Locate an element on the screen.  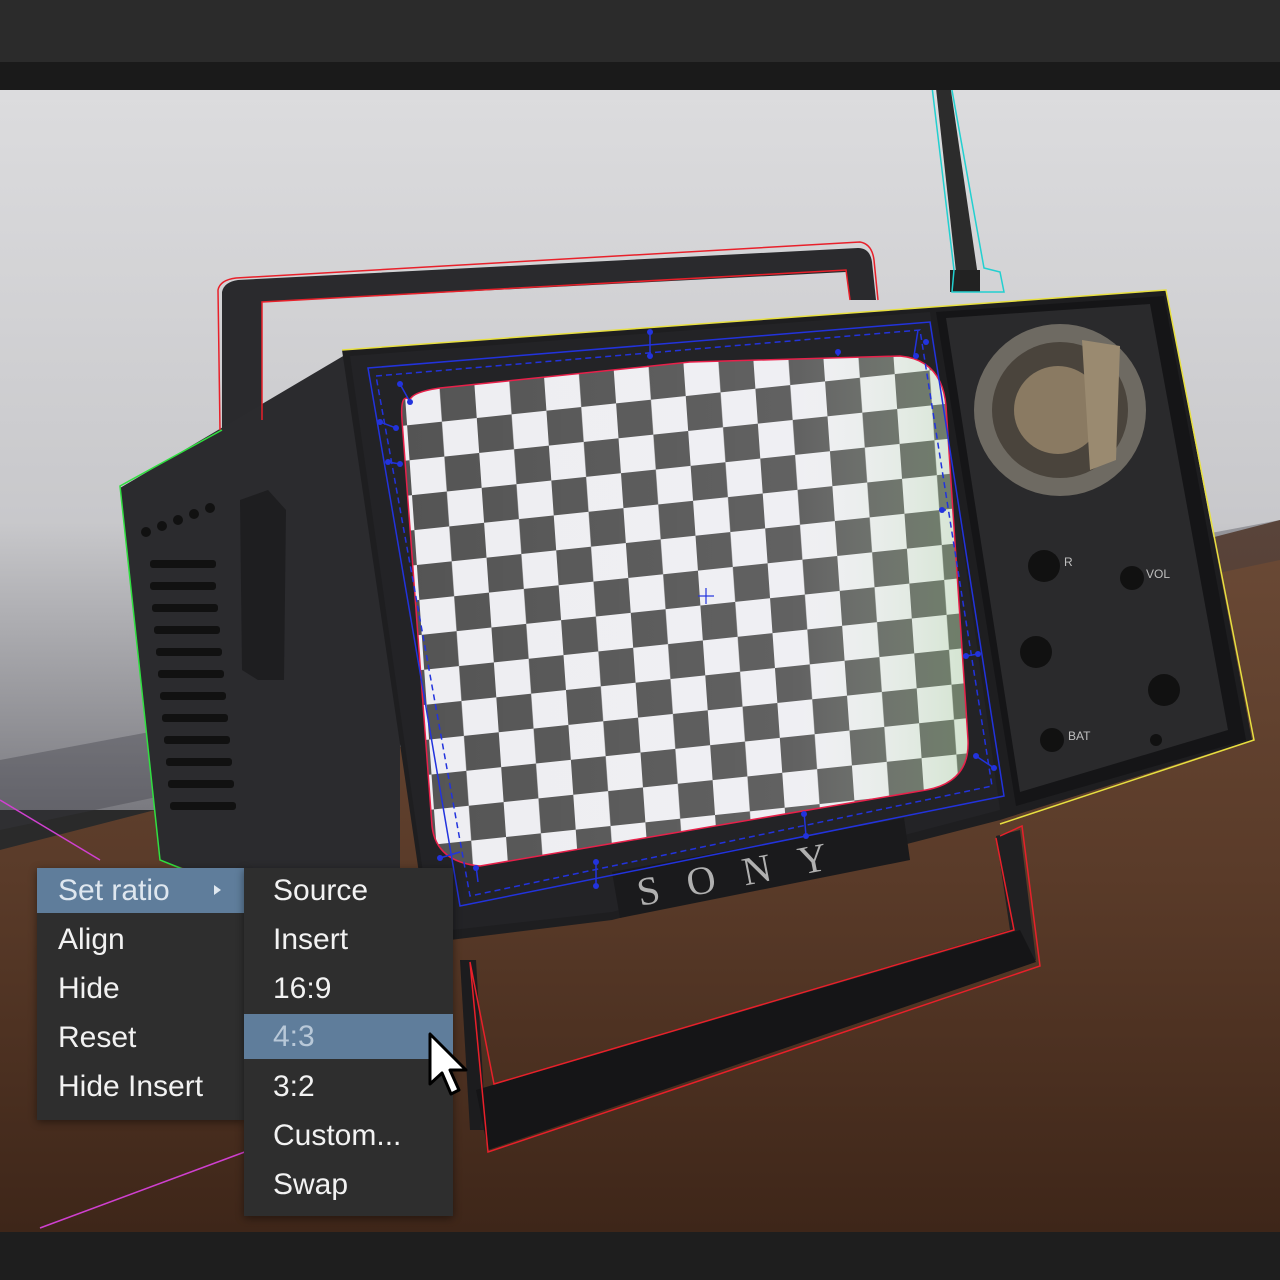
ratio-item-insert: Insert is located at coordinates (348, 939).